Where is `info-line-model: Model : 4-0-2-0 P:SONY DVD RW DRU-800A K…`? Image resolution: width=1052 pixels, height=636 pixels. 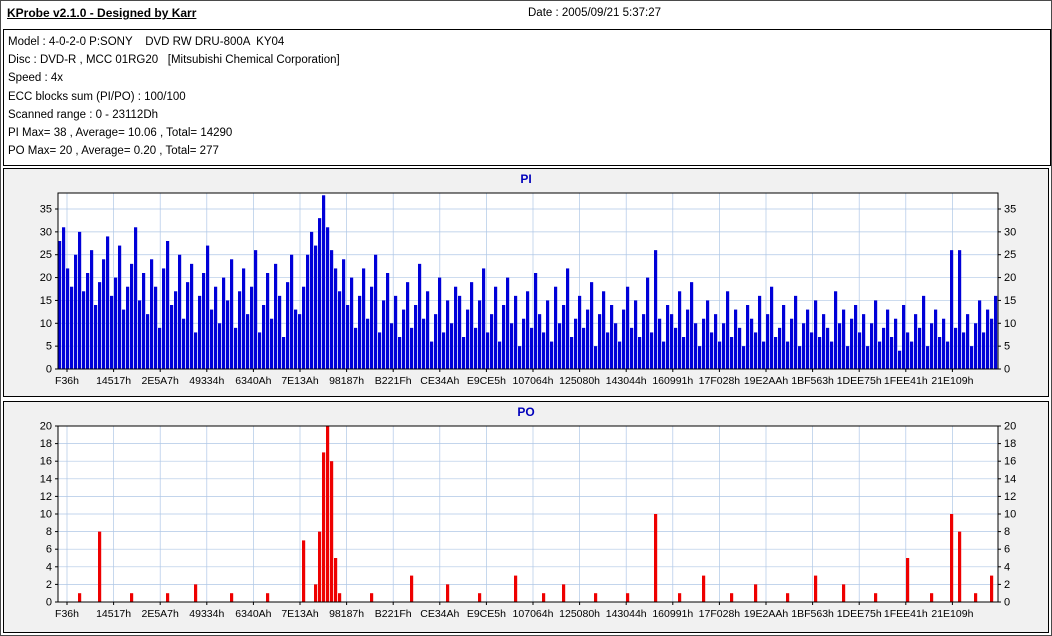 info-line-model: Model : 4-0-2-0 P:SONY DVD RW DRU-800A K… is located at coordinates (146, 42).